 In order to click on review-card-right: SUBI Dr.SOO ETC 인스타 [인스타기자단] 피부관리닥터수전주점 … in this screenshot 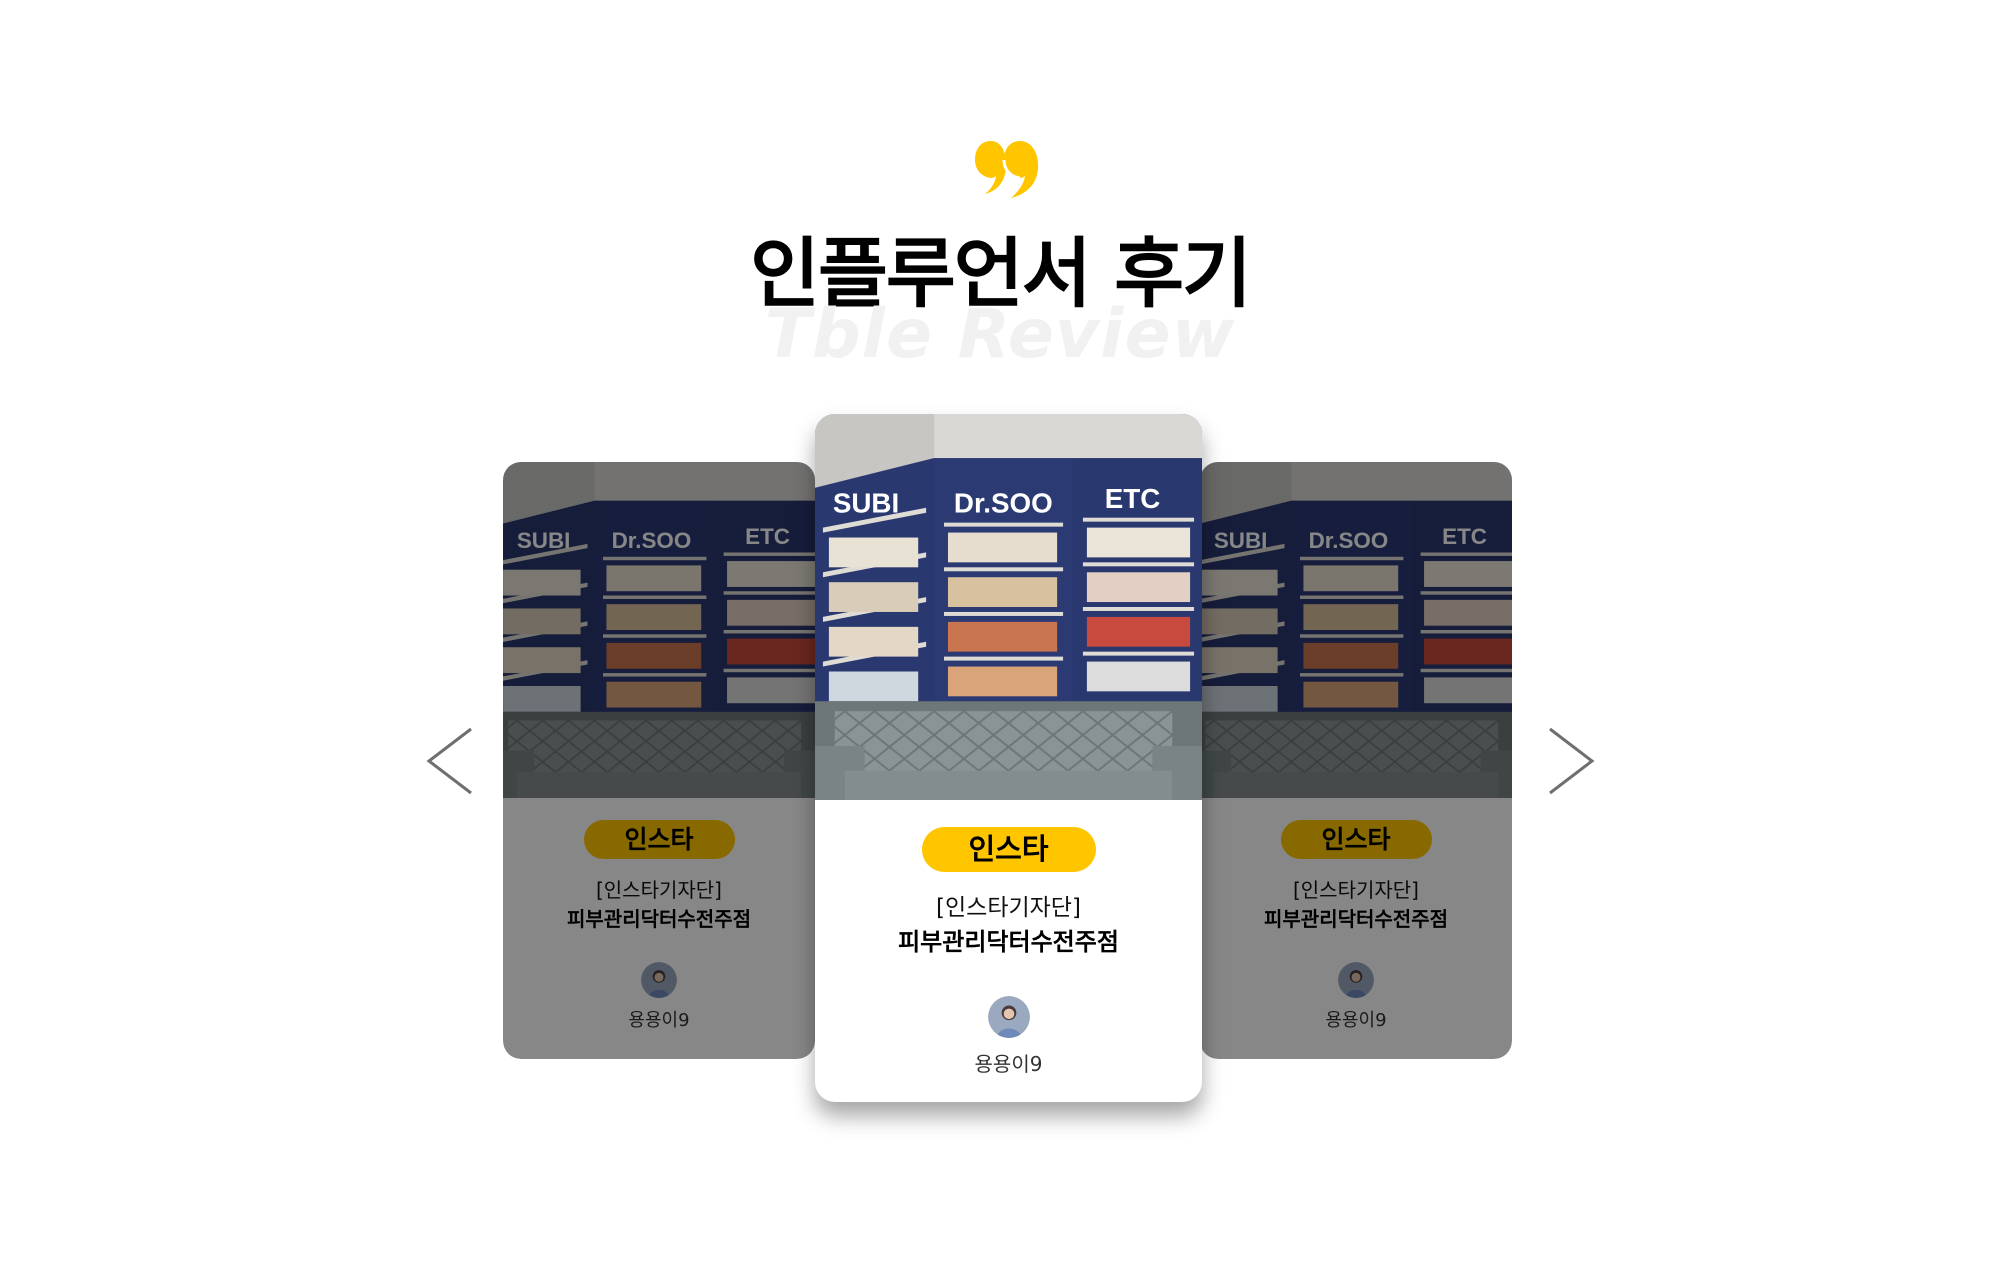, I will do `click(1356, 760)`.